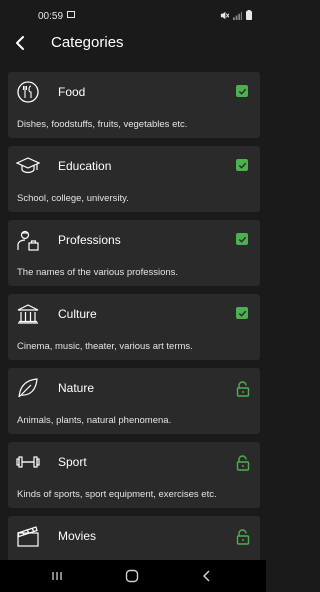  I want to click on category-title: Culture, so click(77, 314).